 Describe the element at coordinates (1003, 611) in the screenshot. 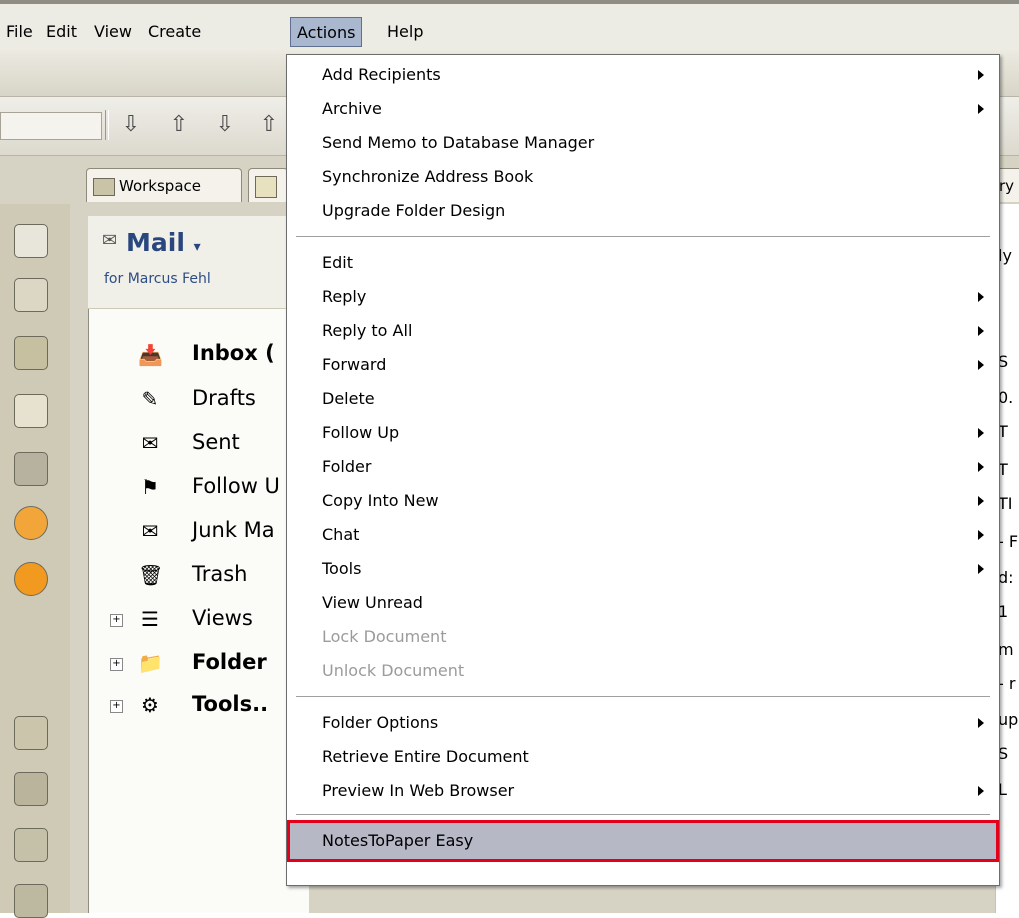

I see `view-fragment: 1` at that location.